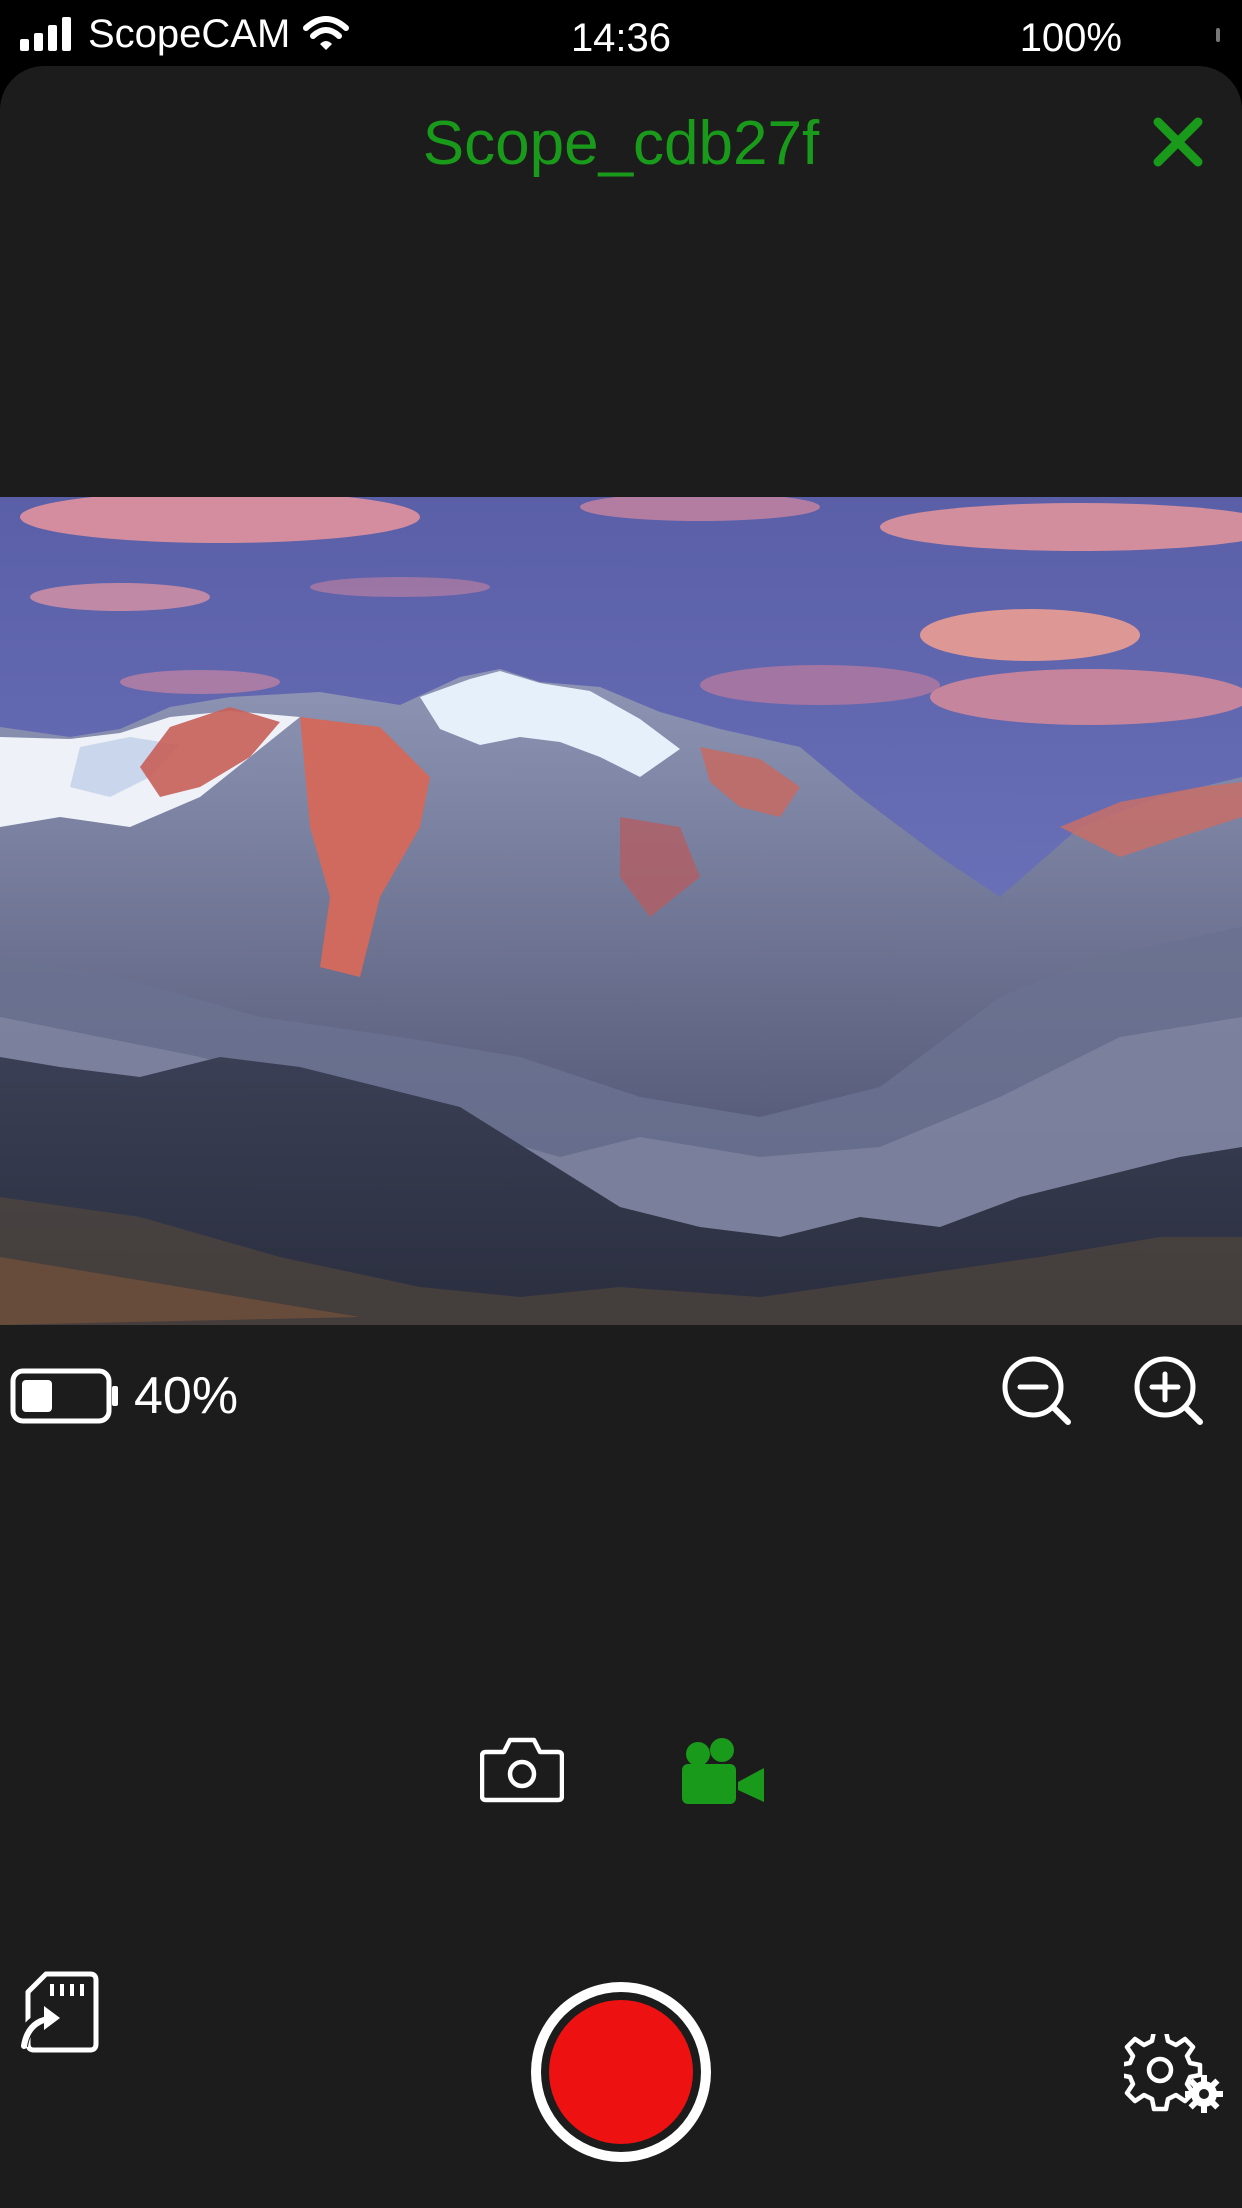  Describe the element at coordinates (62, 2012) in the screenshot. I see `sd-card-export-icon` at that location.